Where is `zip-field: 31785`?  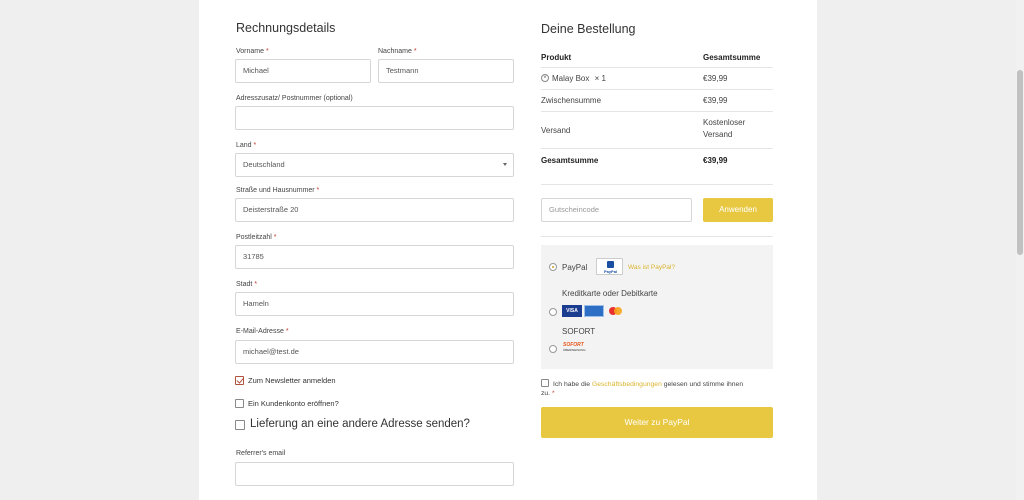 zip-field: 31785 is located at coordinates (374, 257).